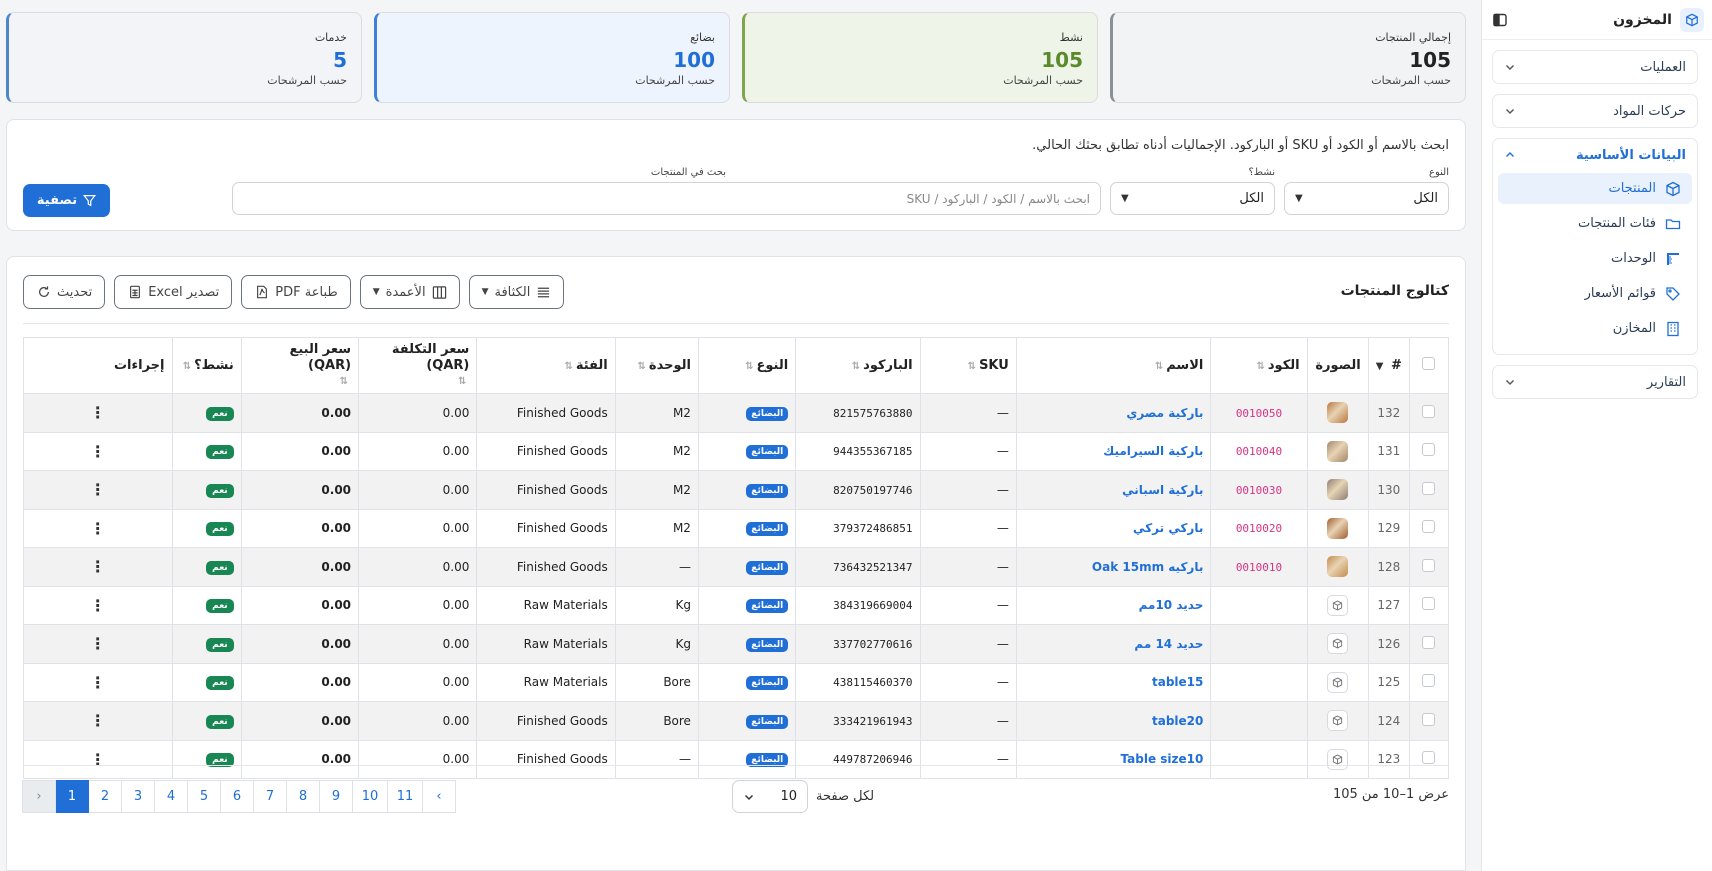 This screenshot has height=871, width=1712. I want to click on product-name-link: باركية مصري, so click(1164, 413).